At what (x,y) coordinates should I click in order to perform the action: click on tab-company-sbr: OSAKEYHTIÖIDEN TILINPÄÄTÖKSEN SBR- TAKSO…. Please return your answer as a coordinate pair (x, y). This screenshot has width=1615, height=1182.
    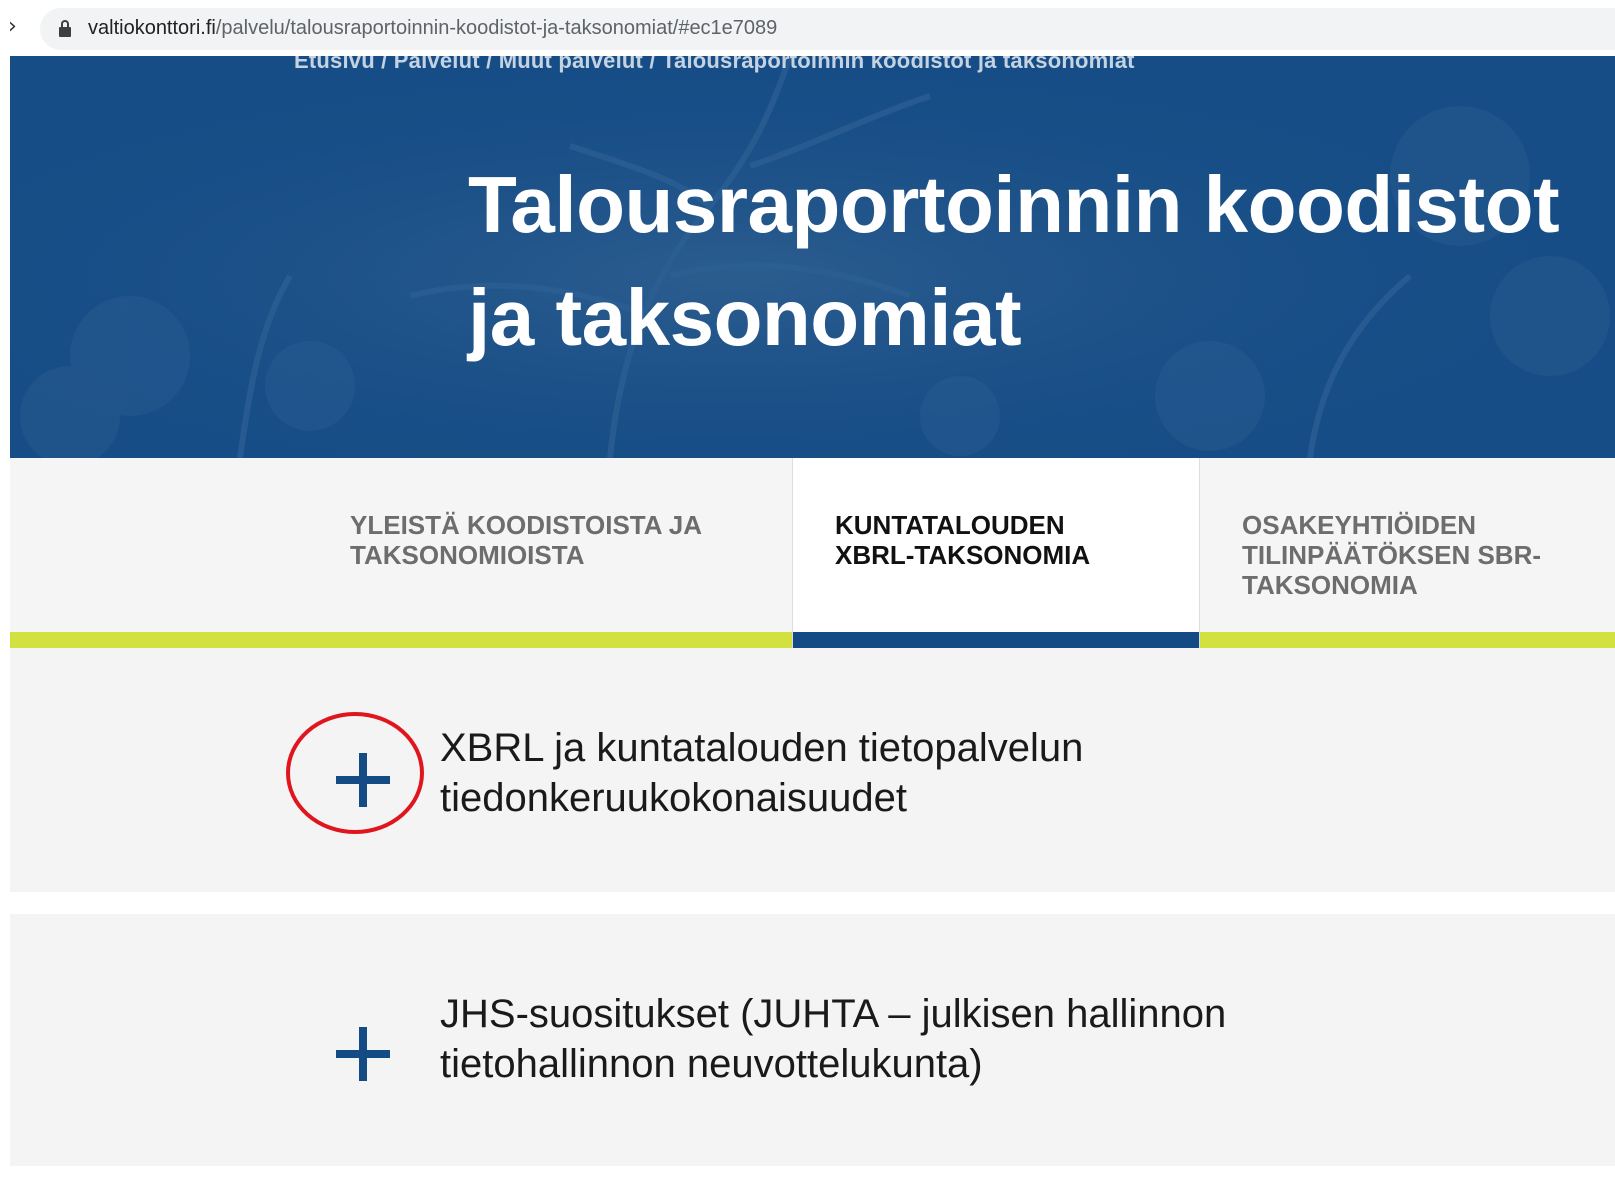
    Looking at the image, I should click on (1407, 553).